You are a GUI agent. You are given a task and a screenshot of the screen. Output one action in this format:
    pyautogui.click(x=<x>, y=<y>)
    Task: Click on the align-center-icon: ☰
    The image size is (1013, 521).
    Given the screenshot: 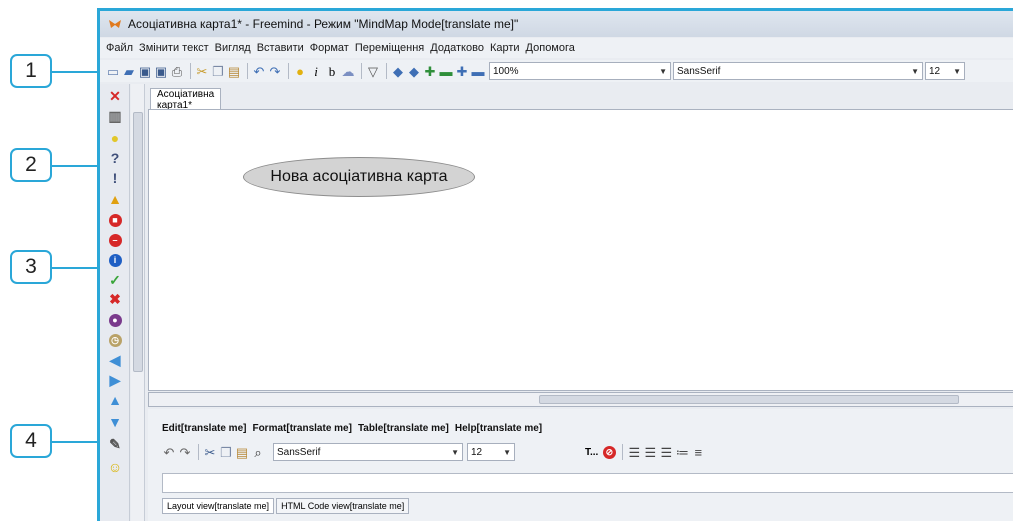 What is the action you would take?
    pyautogui.click(x=650, y=452)
    